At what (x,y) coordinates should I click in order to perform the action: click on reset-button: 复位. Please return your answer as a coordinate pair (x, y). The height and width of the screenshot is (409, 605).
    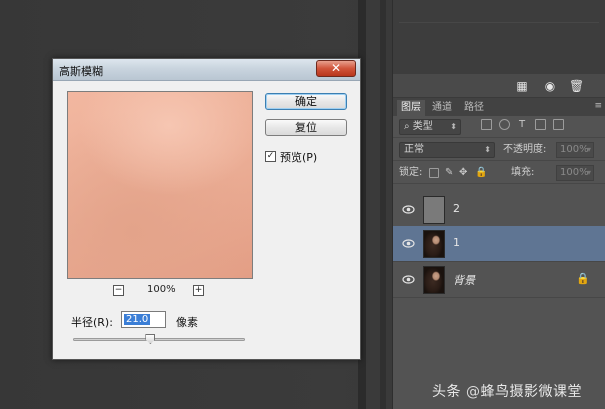
    Looking at the image, I should click on (306, 127).